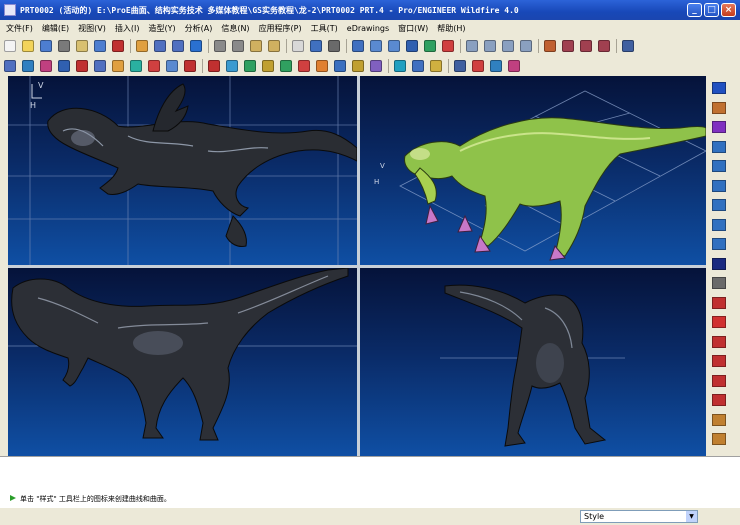 The width and height of the screenshot is (740, 525). What do you see at coordinates (286, 66) in the screenshot?
I see `dihedral-icon` at bounding box center [286, 66].